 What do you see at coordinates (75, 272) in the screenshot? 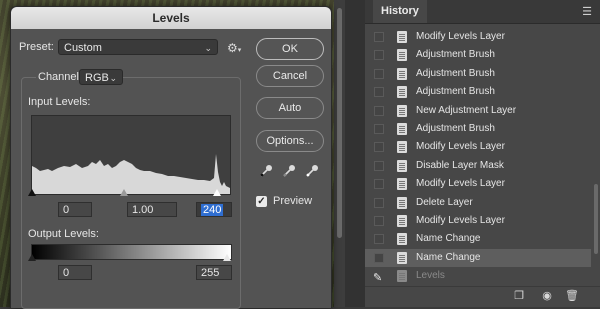
I see `output-black-field: 0` at bounding box center [75, 272].